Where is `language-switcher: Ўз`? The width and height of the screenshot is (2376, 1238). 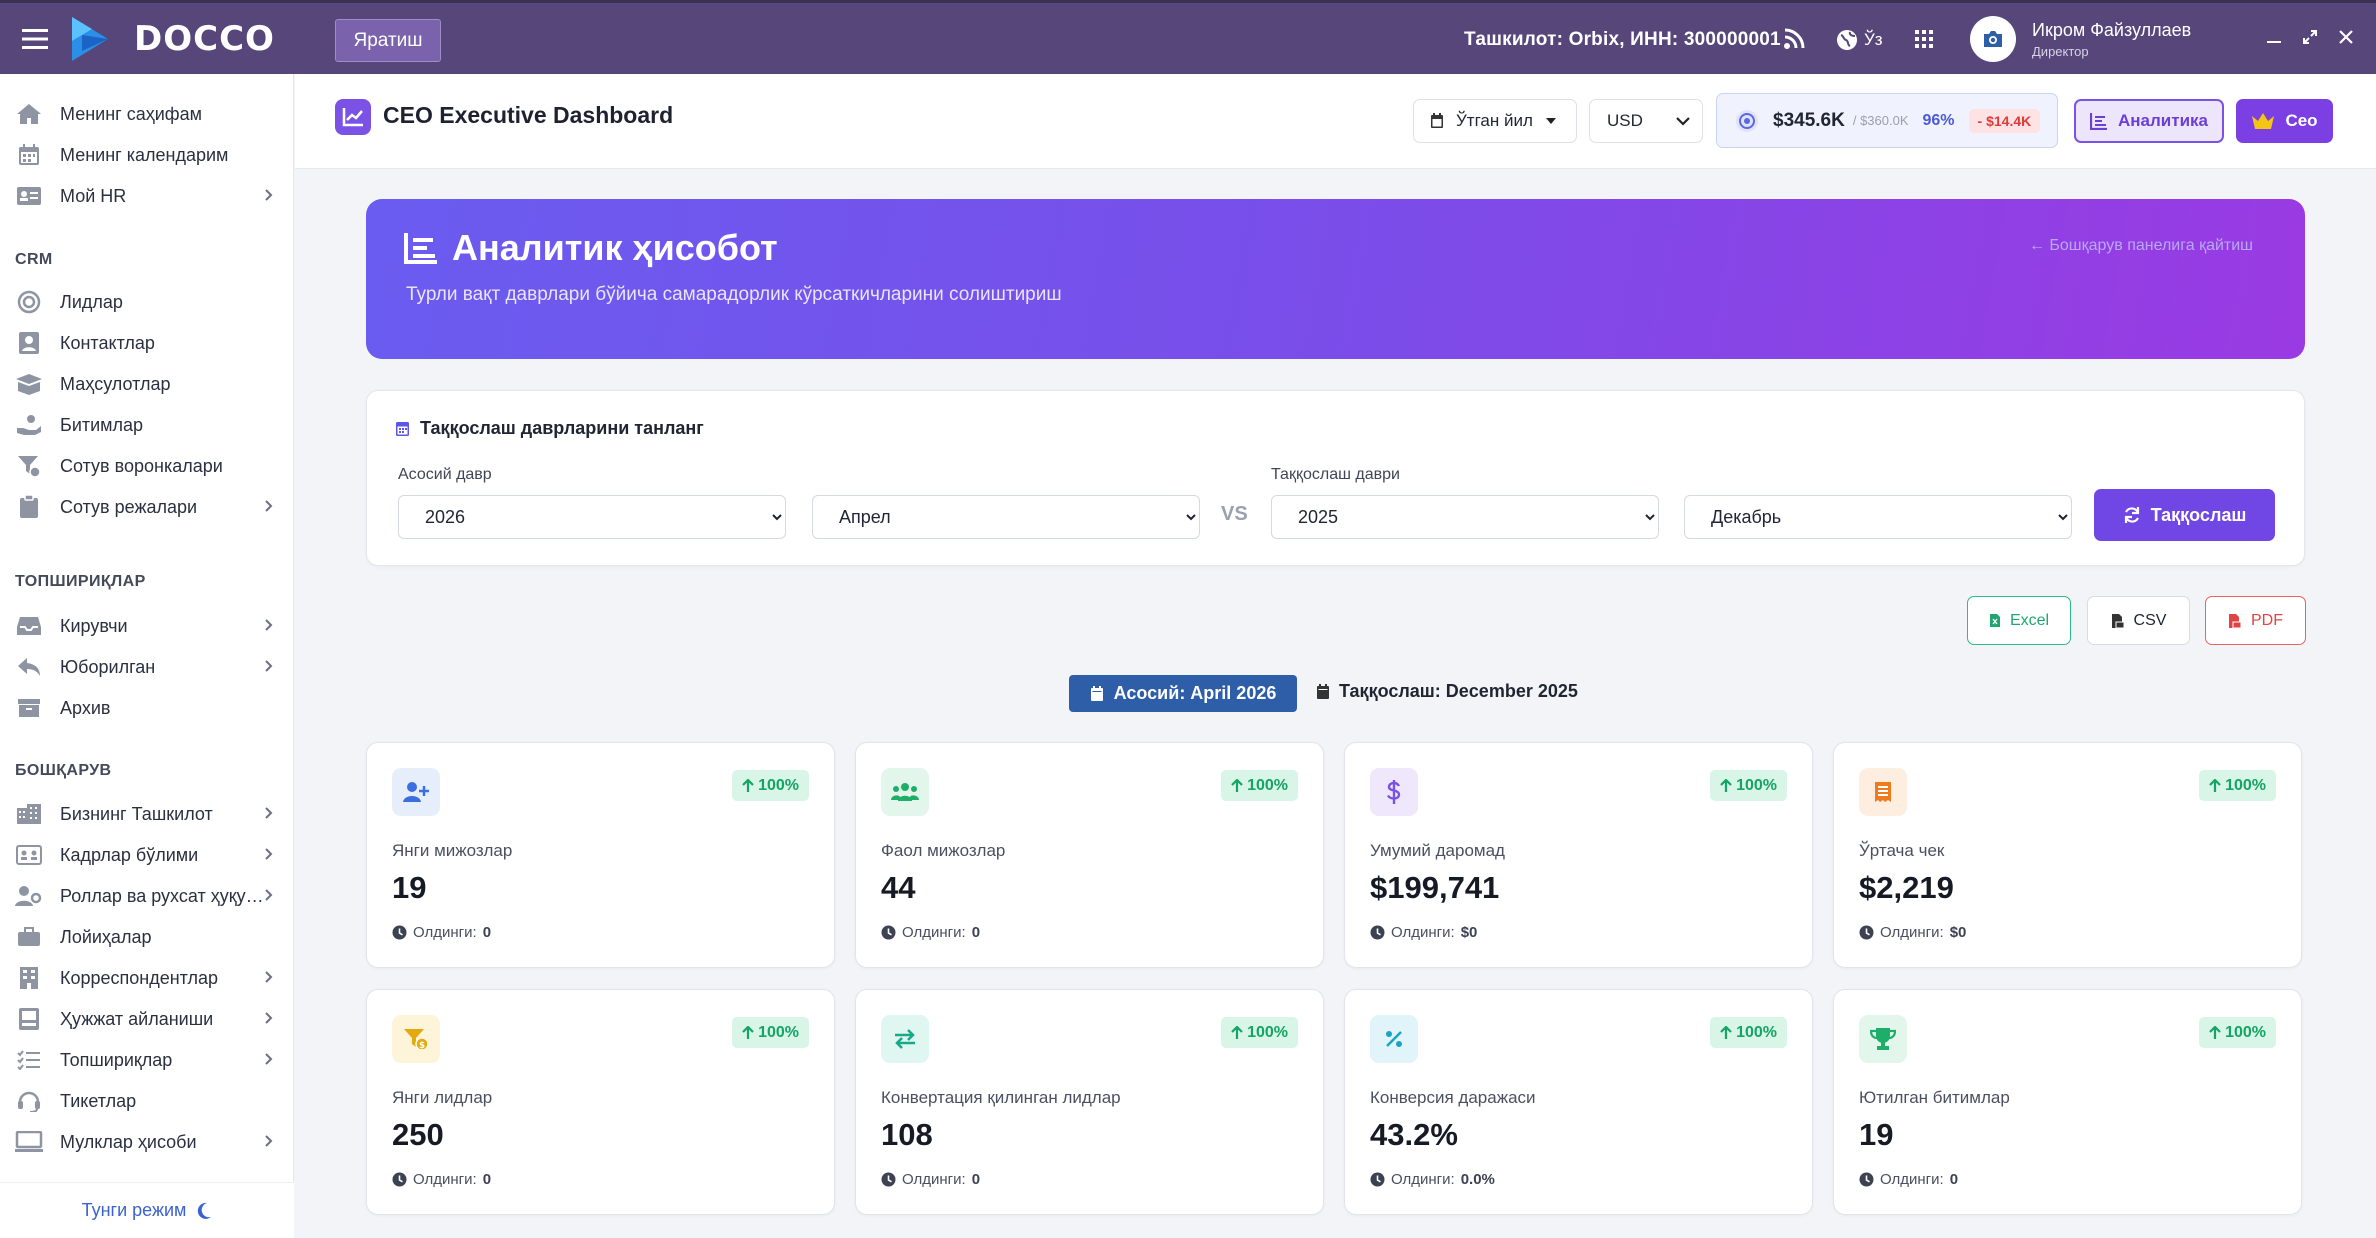 language-switcher: Ўз is located at coordinates (1859, 40).